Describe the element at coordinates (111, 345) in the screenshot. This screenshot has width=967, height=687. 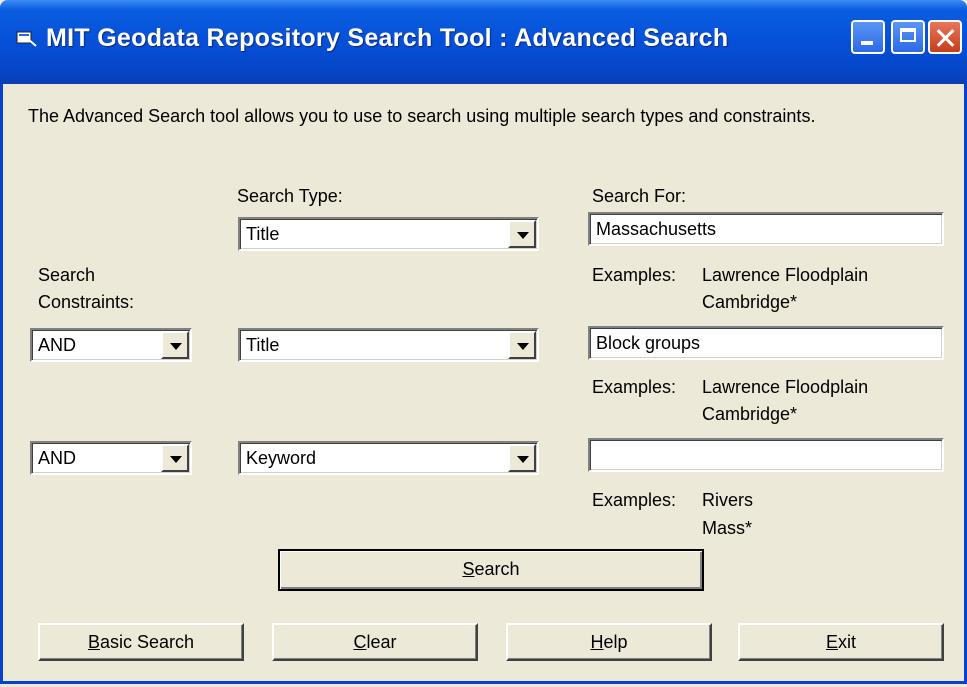
I see `constraint-select-2: AND` at that location.